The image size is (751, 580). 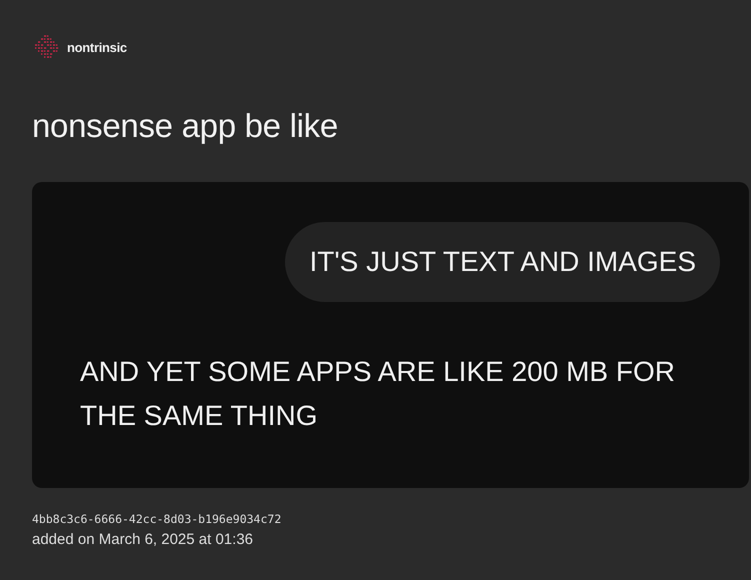 What do you see at coordinates (185, 126) in the screenshot?
I see `post-title: nonsense app be like` at bounding box center [185, 126].